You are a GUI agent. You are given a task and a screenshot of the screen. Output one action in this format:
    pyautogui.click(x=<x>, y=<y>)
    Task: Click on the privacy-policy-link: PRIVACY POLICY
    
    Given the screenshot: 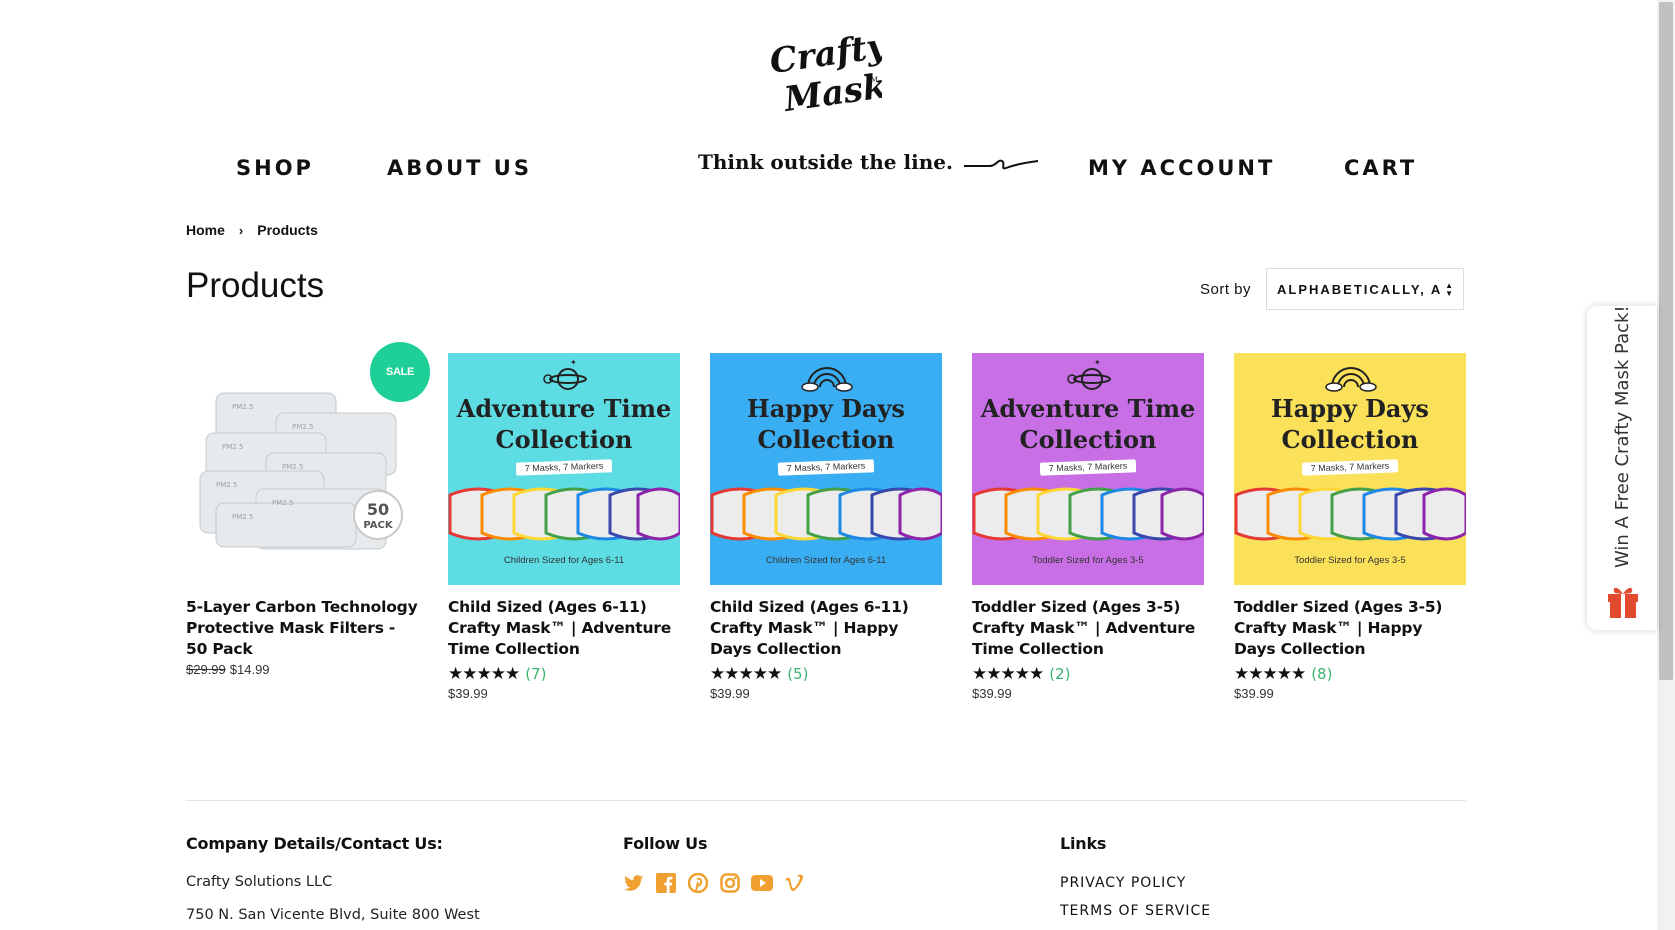 What is the action you would take?
    pyautogui.click(x=1123, y=883)
    